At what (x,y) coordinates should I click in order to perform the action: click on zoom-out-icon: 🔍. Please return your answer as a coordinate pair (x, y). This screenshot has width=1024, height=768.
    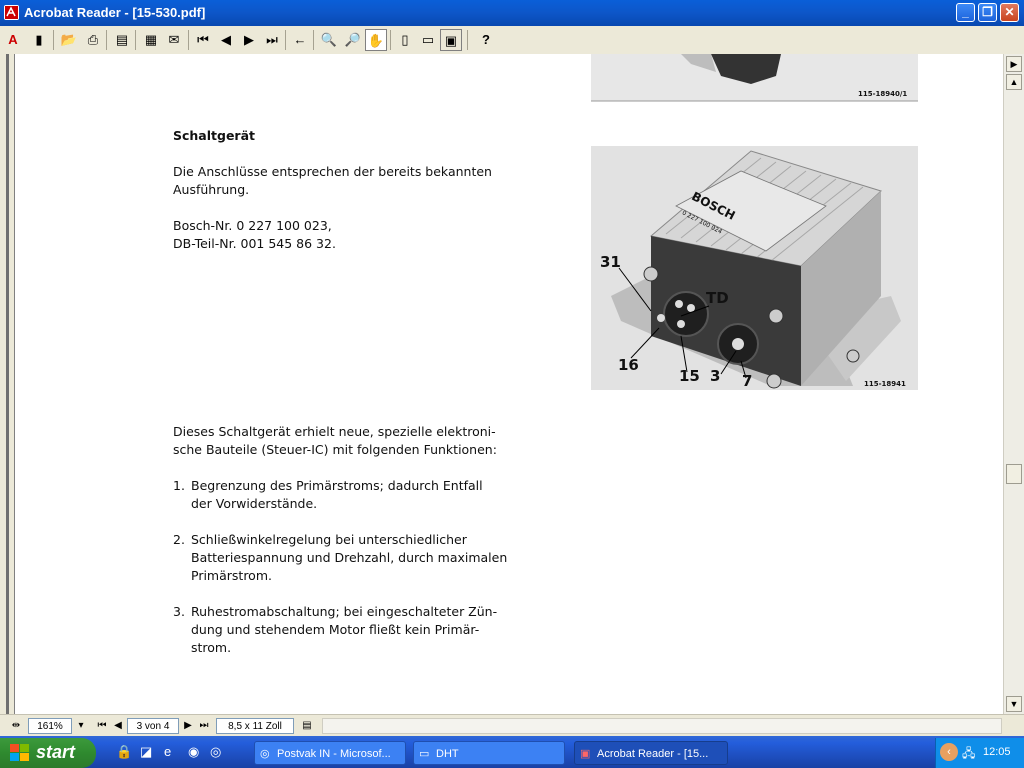
    Looking at the image, I should click on (329, 40).